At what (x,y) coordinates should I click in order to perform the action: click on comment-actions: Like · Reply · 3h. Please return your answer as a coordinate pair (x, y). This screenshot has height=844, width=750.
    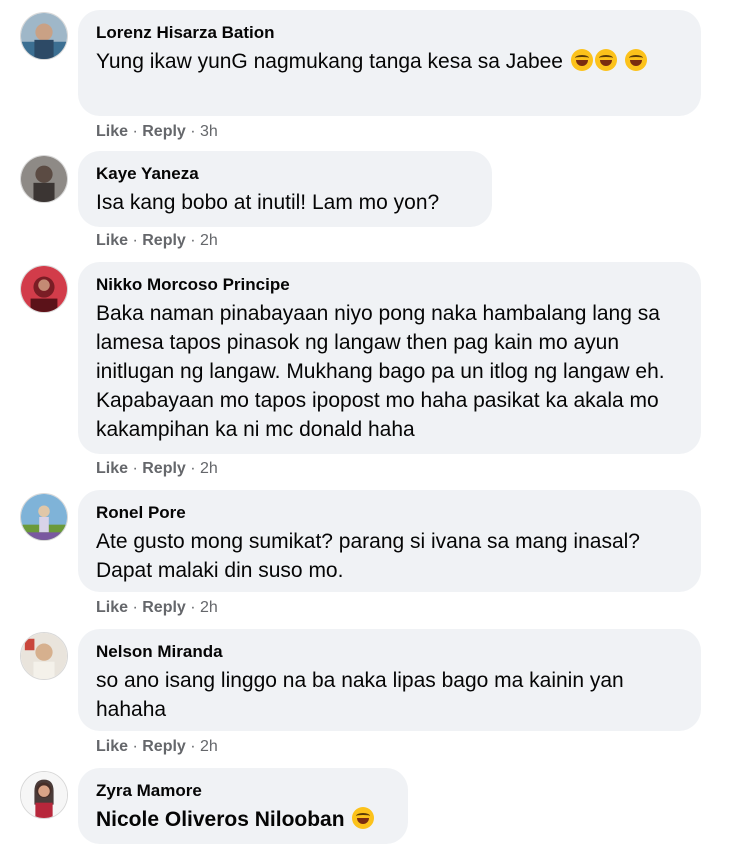
    Looking at the image, I should click on (157, 131).